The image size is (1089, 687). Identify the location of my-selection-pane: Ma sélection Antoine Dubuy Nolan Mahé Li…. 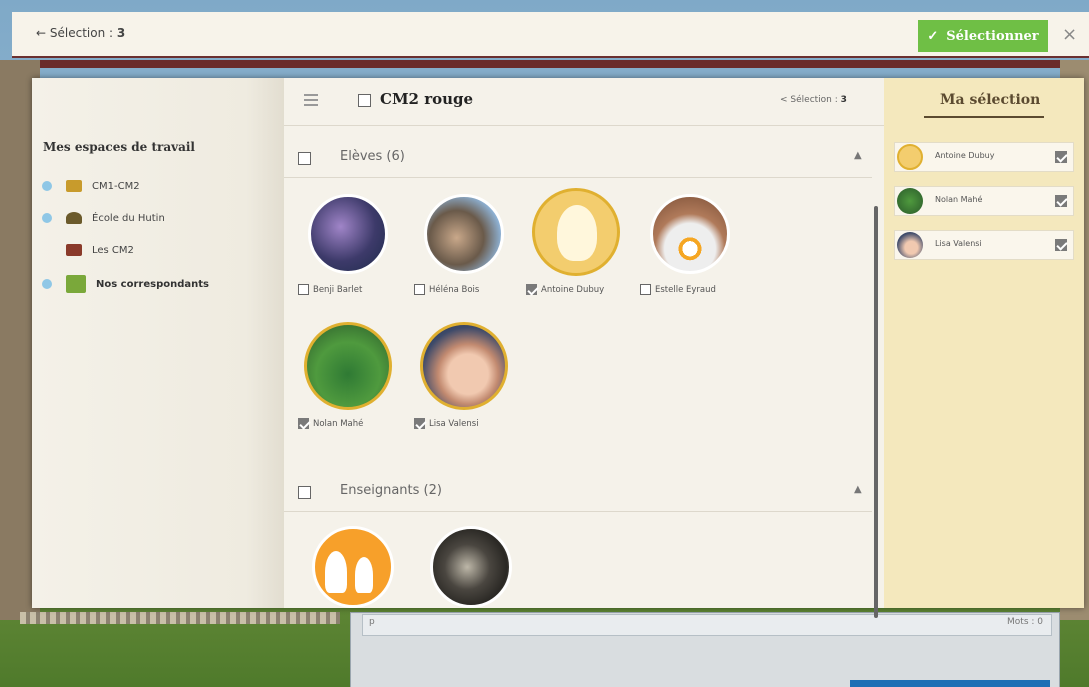
(984, 343).